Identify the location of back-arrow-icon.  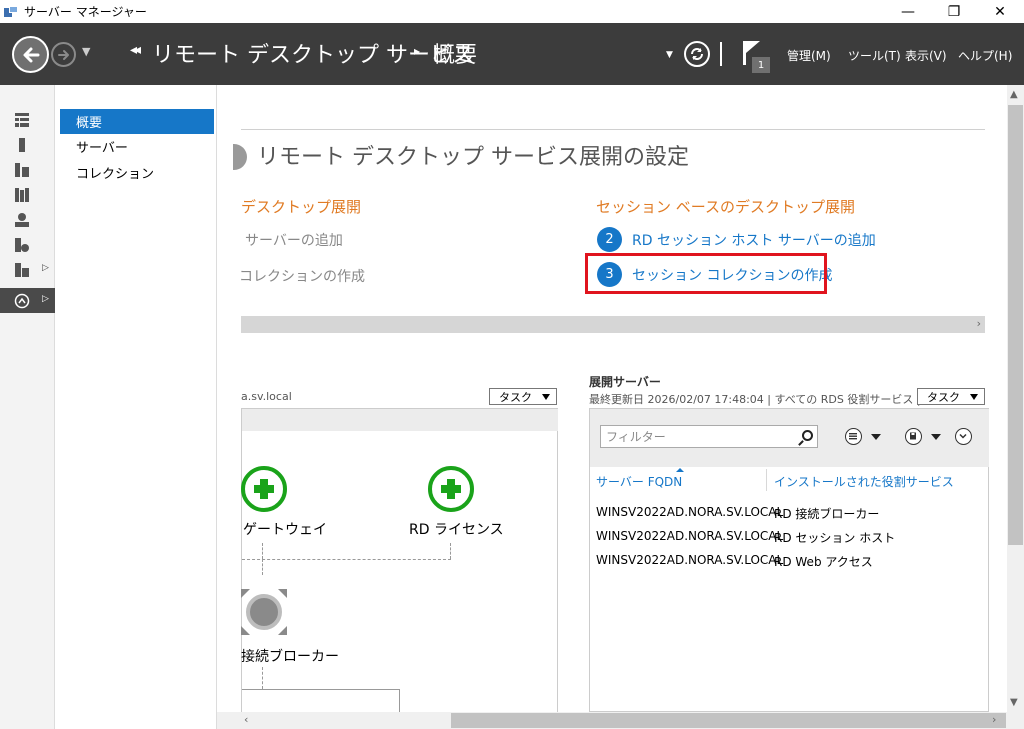
(31, 54).